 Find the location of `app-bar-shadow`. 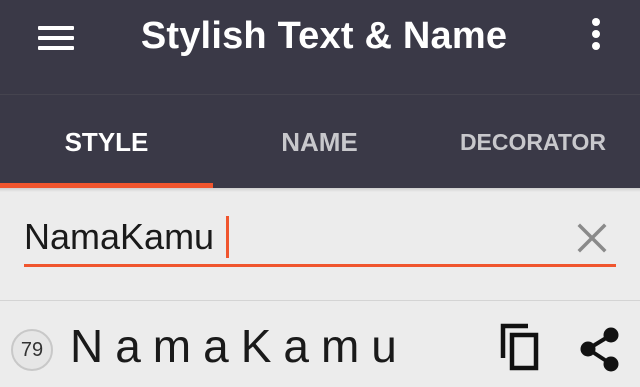

app-bar-shadow is located at coordinates (320, 190).